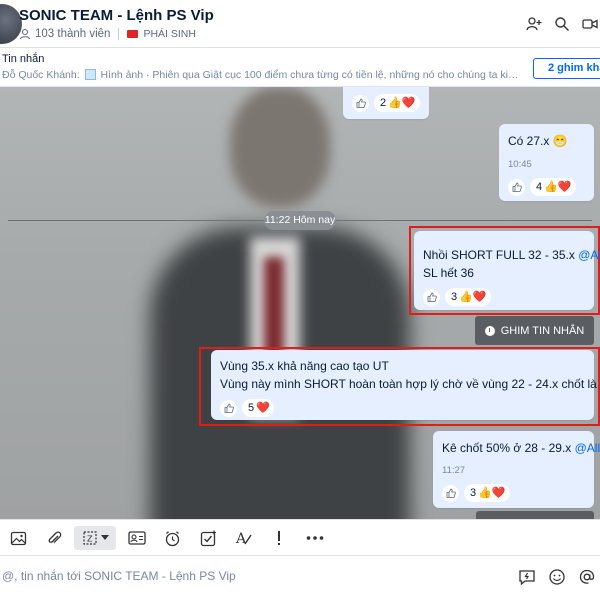 The width and height of the screenshot is (600, 600). I want to click on svg-text: Z, so click(90, 539).